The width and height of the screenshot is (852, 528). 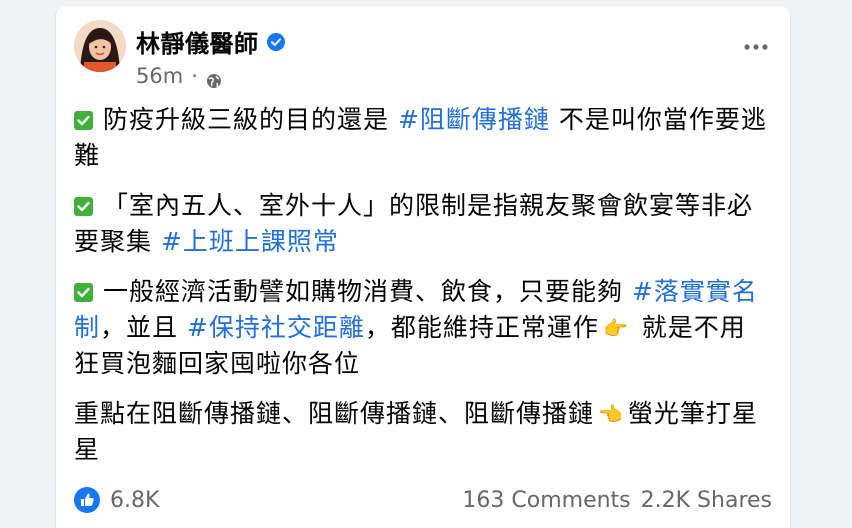 What do you see at coordinates (197, 41) in the screenshot?
I see `author-name: 林靜儀醫師` at bounding box center [197, 41].